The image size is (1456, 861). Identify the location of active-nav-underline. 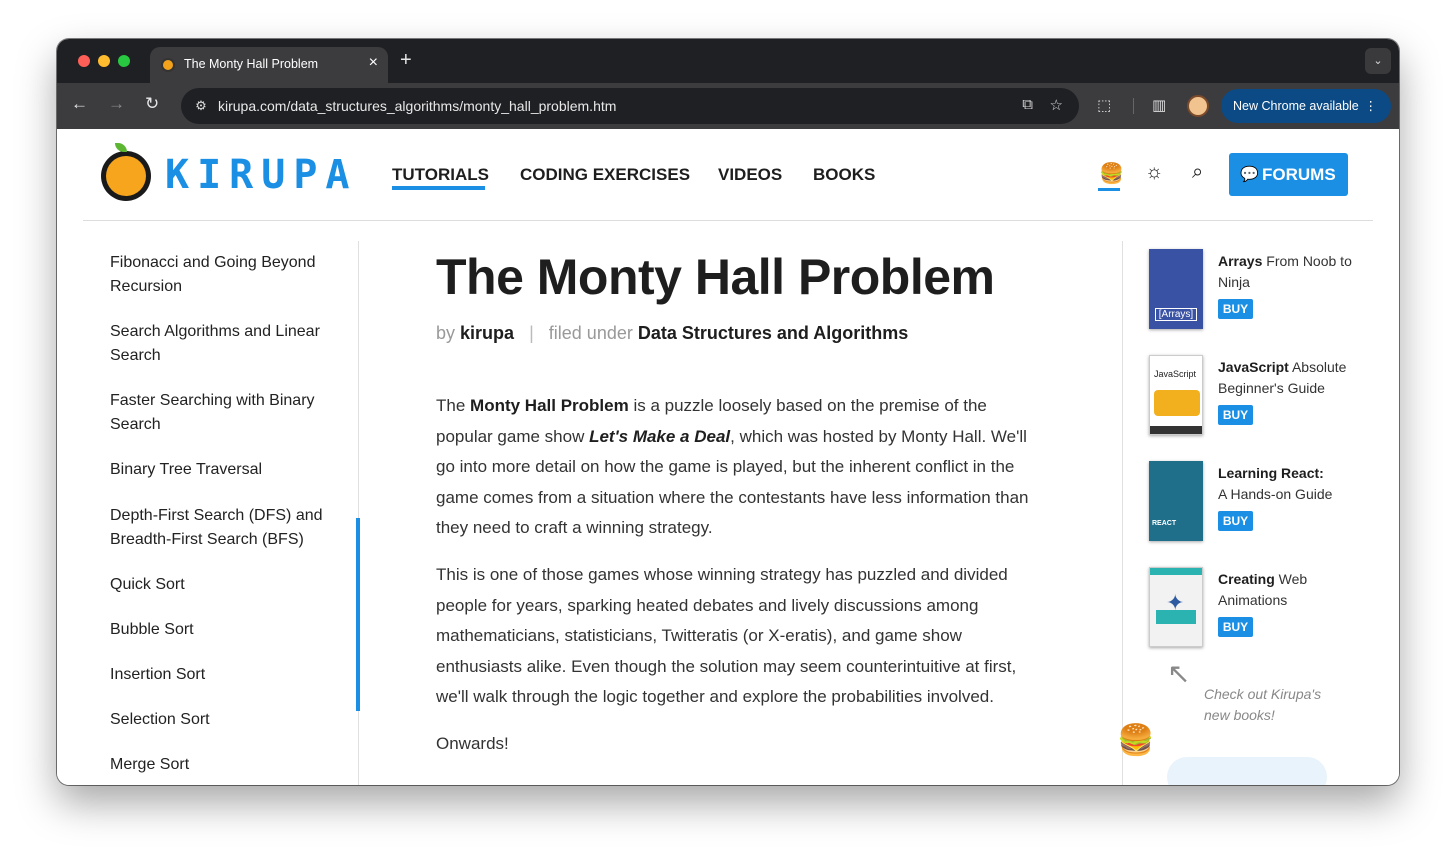
(438, 188).